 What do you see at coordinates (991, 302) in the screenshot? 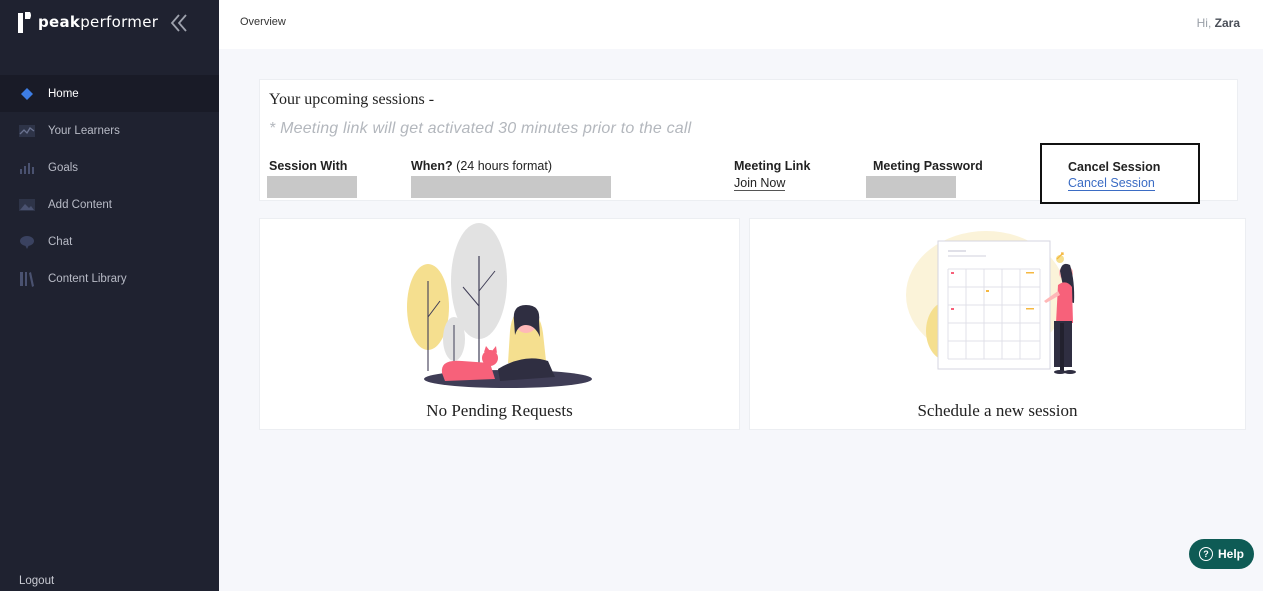
I see `calendar-illustration` at bounding box center [991, 302].